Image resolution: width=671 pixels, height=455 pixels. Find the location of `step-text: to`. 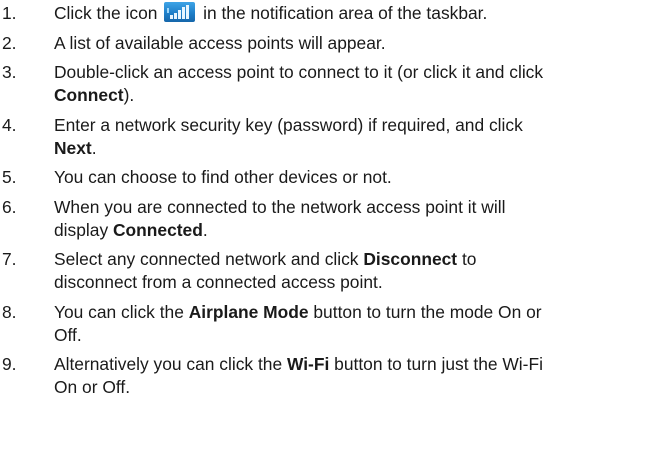

step-text: to is located at coordinates (469, 259).